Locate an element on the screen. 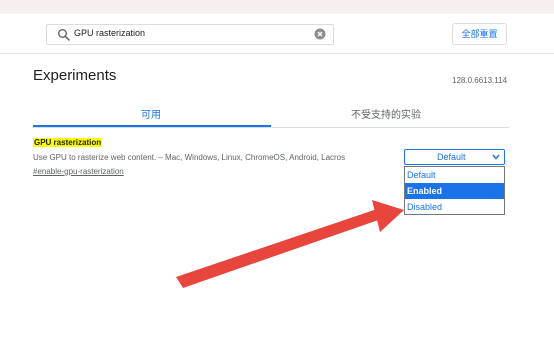  top-strip is located at coordinates (277, 7).